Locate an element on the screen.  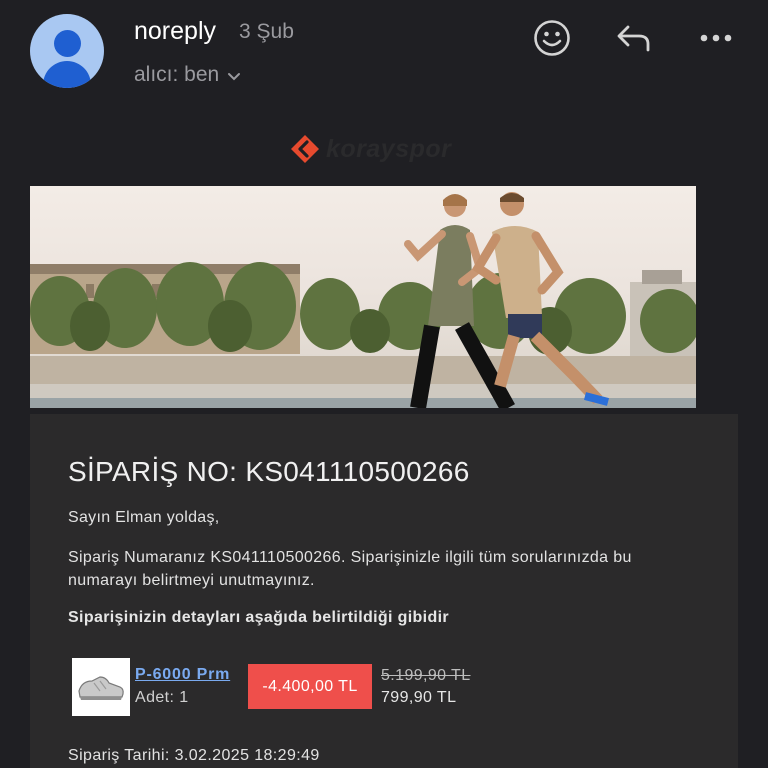
brand-logo: korayspor is located at coordinates (370, 149).